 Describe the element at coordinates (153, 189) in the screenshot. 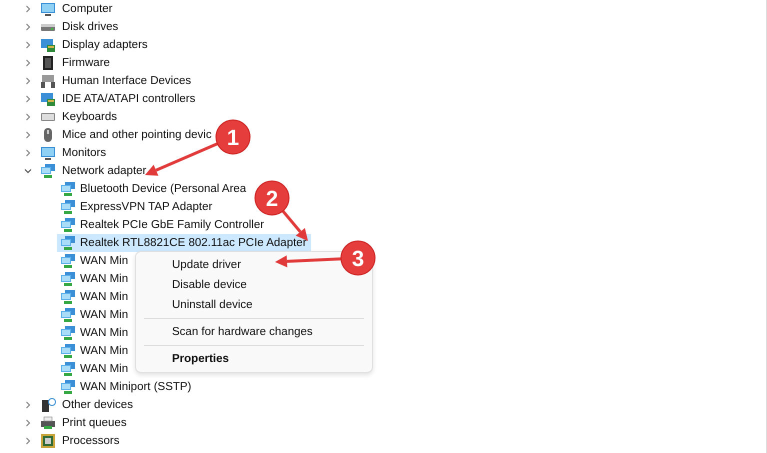

I see `tree-item: Bluetooth Device (Personal Area` at that location.